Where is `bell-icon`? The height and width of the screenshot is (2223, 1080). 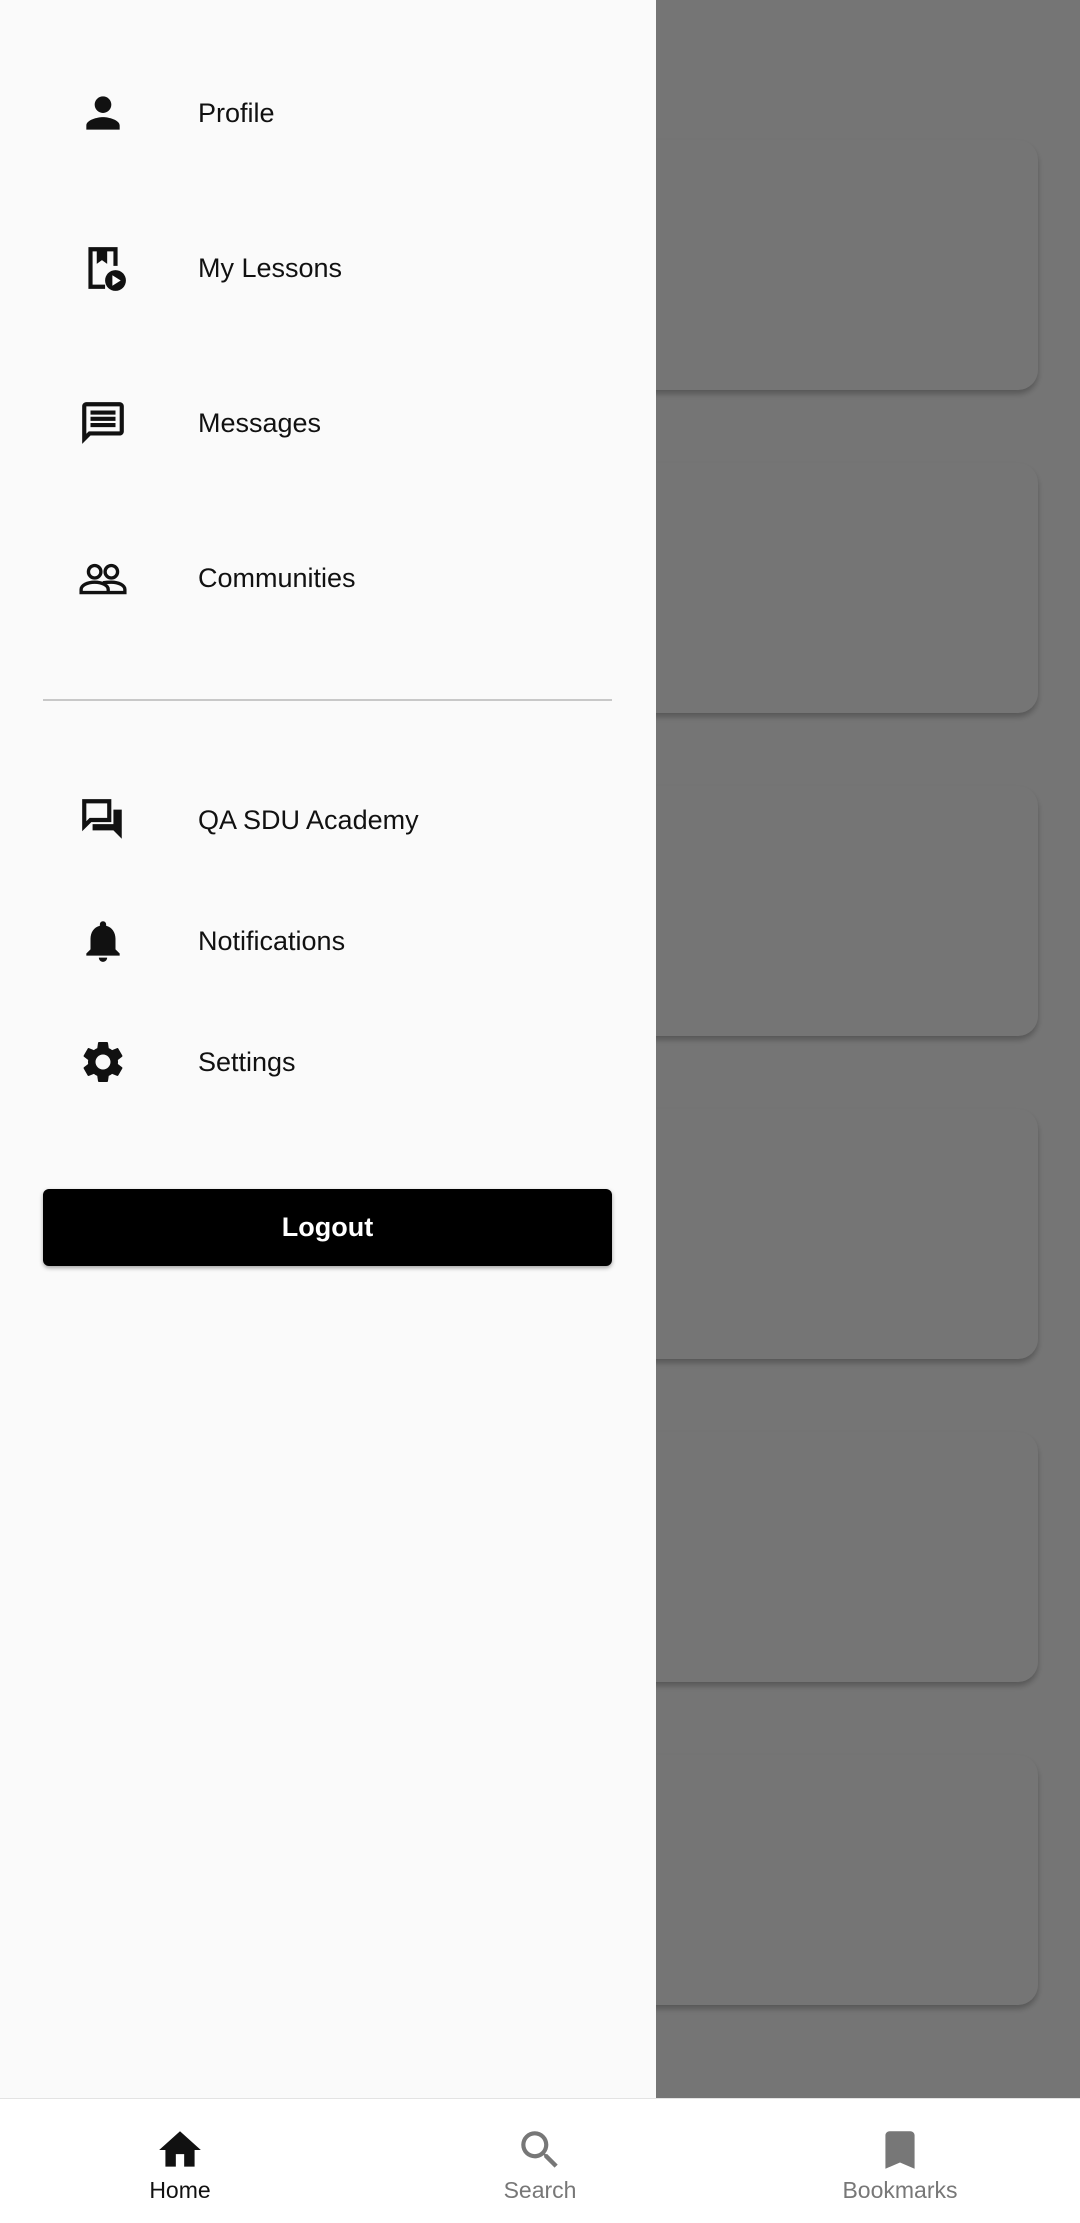
bell-icon is located at coordinates (103, 941).